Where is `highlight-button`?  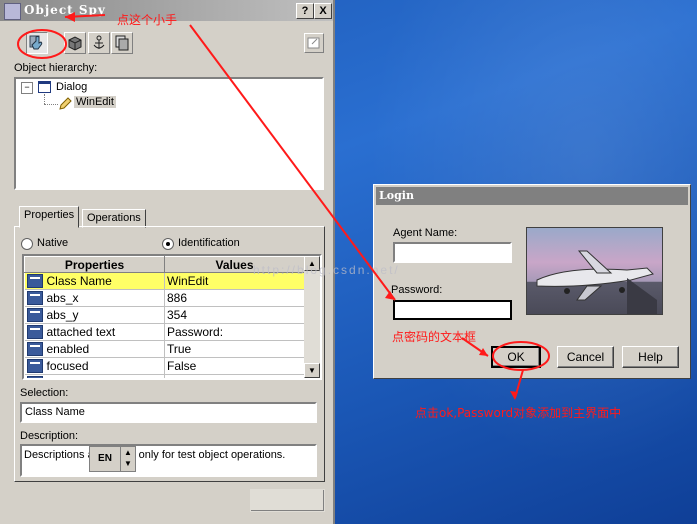
highlight-button is located at coordinates (99, 43).